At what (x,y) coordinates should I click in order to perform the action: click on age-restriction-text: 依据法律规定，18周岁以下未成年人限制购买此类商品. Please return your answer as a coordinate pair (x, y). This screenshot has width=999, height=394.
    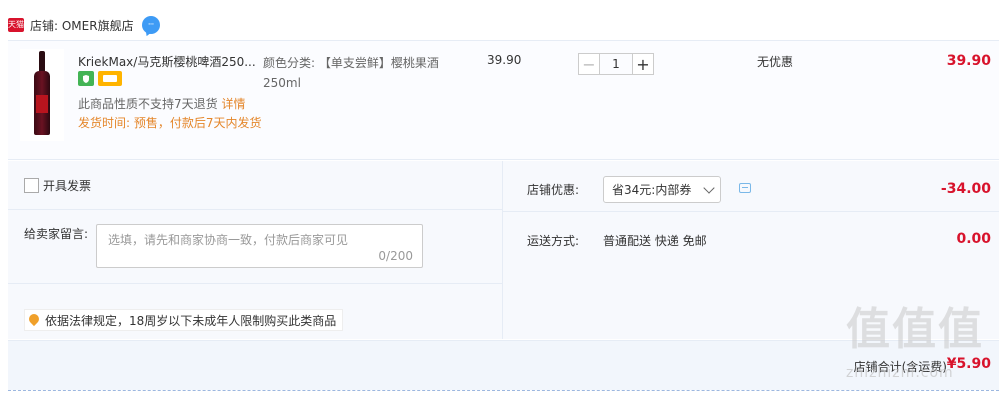
    Looking at the image, I should click on (191, 320).